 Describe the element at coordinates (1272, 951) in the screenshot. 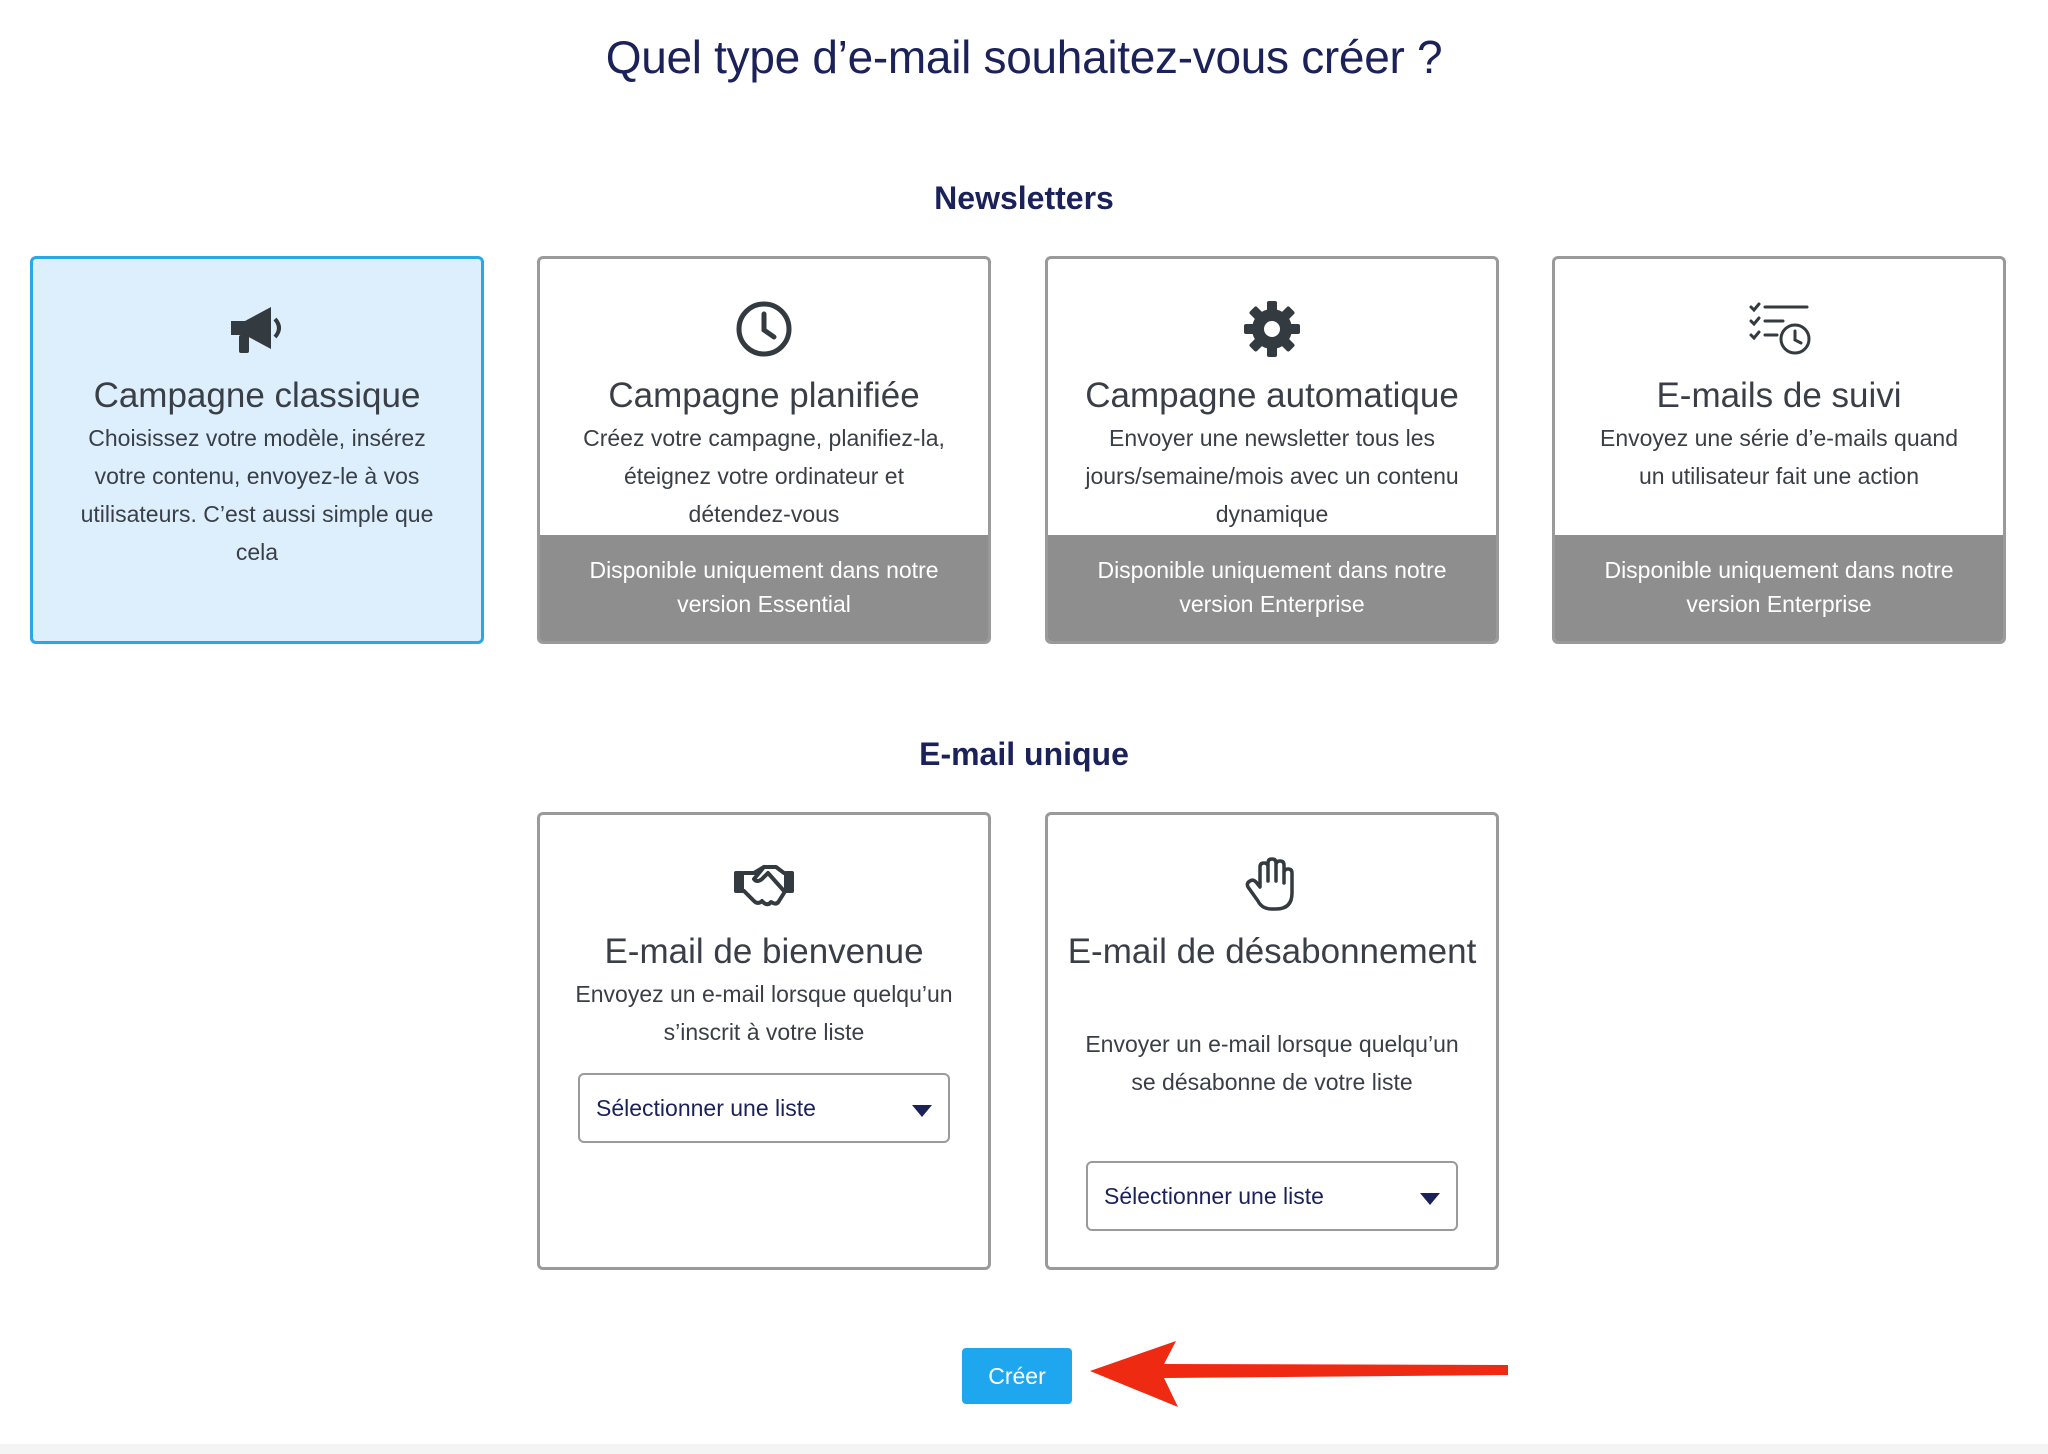

I see `card-title: E-mail de désabonnement` at that location.